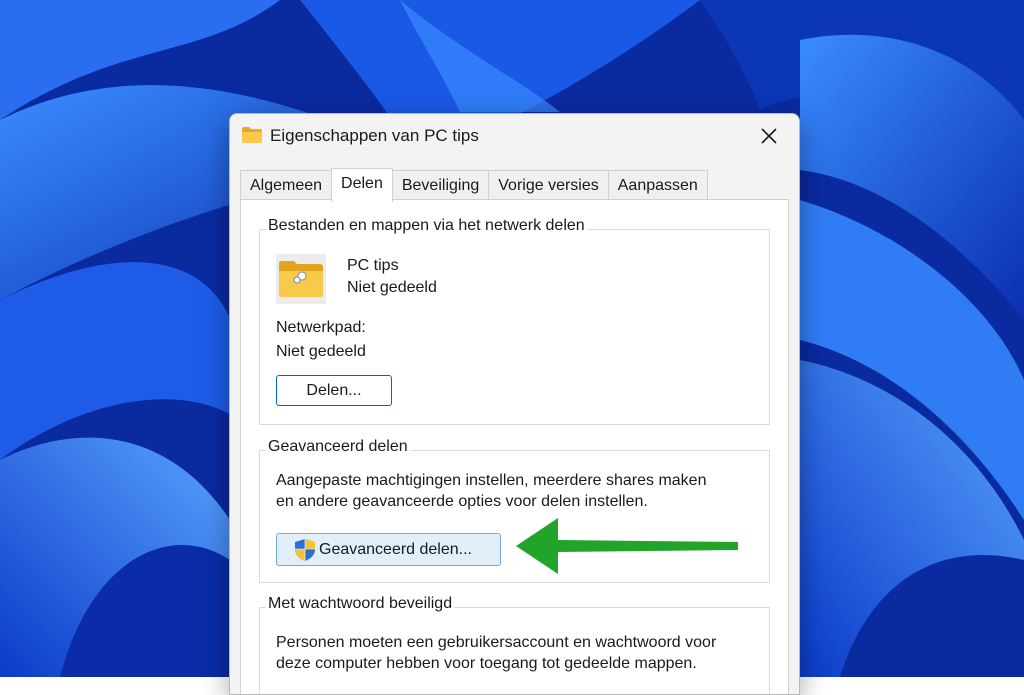 This screenshot has height=695, width=1024. Describe the element at coordinates (373, 265) in the screenshot. I see `folder-name: PC tips` at that location.